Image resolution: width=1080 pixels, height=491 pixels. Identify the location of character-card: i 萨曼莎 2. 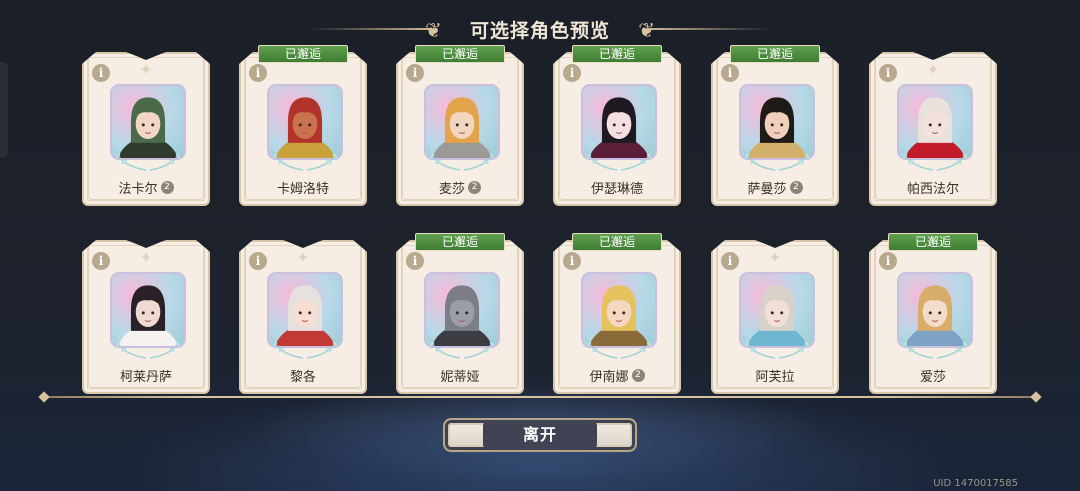
(775, 129).